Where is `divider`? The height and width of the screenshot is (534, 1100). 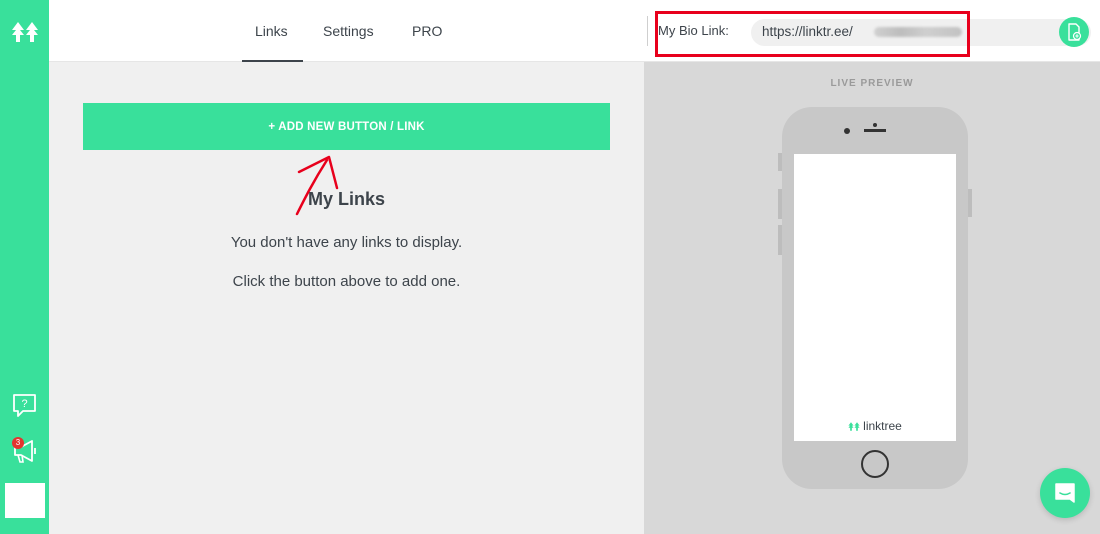 divider is located at coordinates (647, 31).